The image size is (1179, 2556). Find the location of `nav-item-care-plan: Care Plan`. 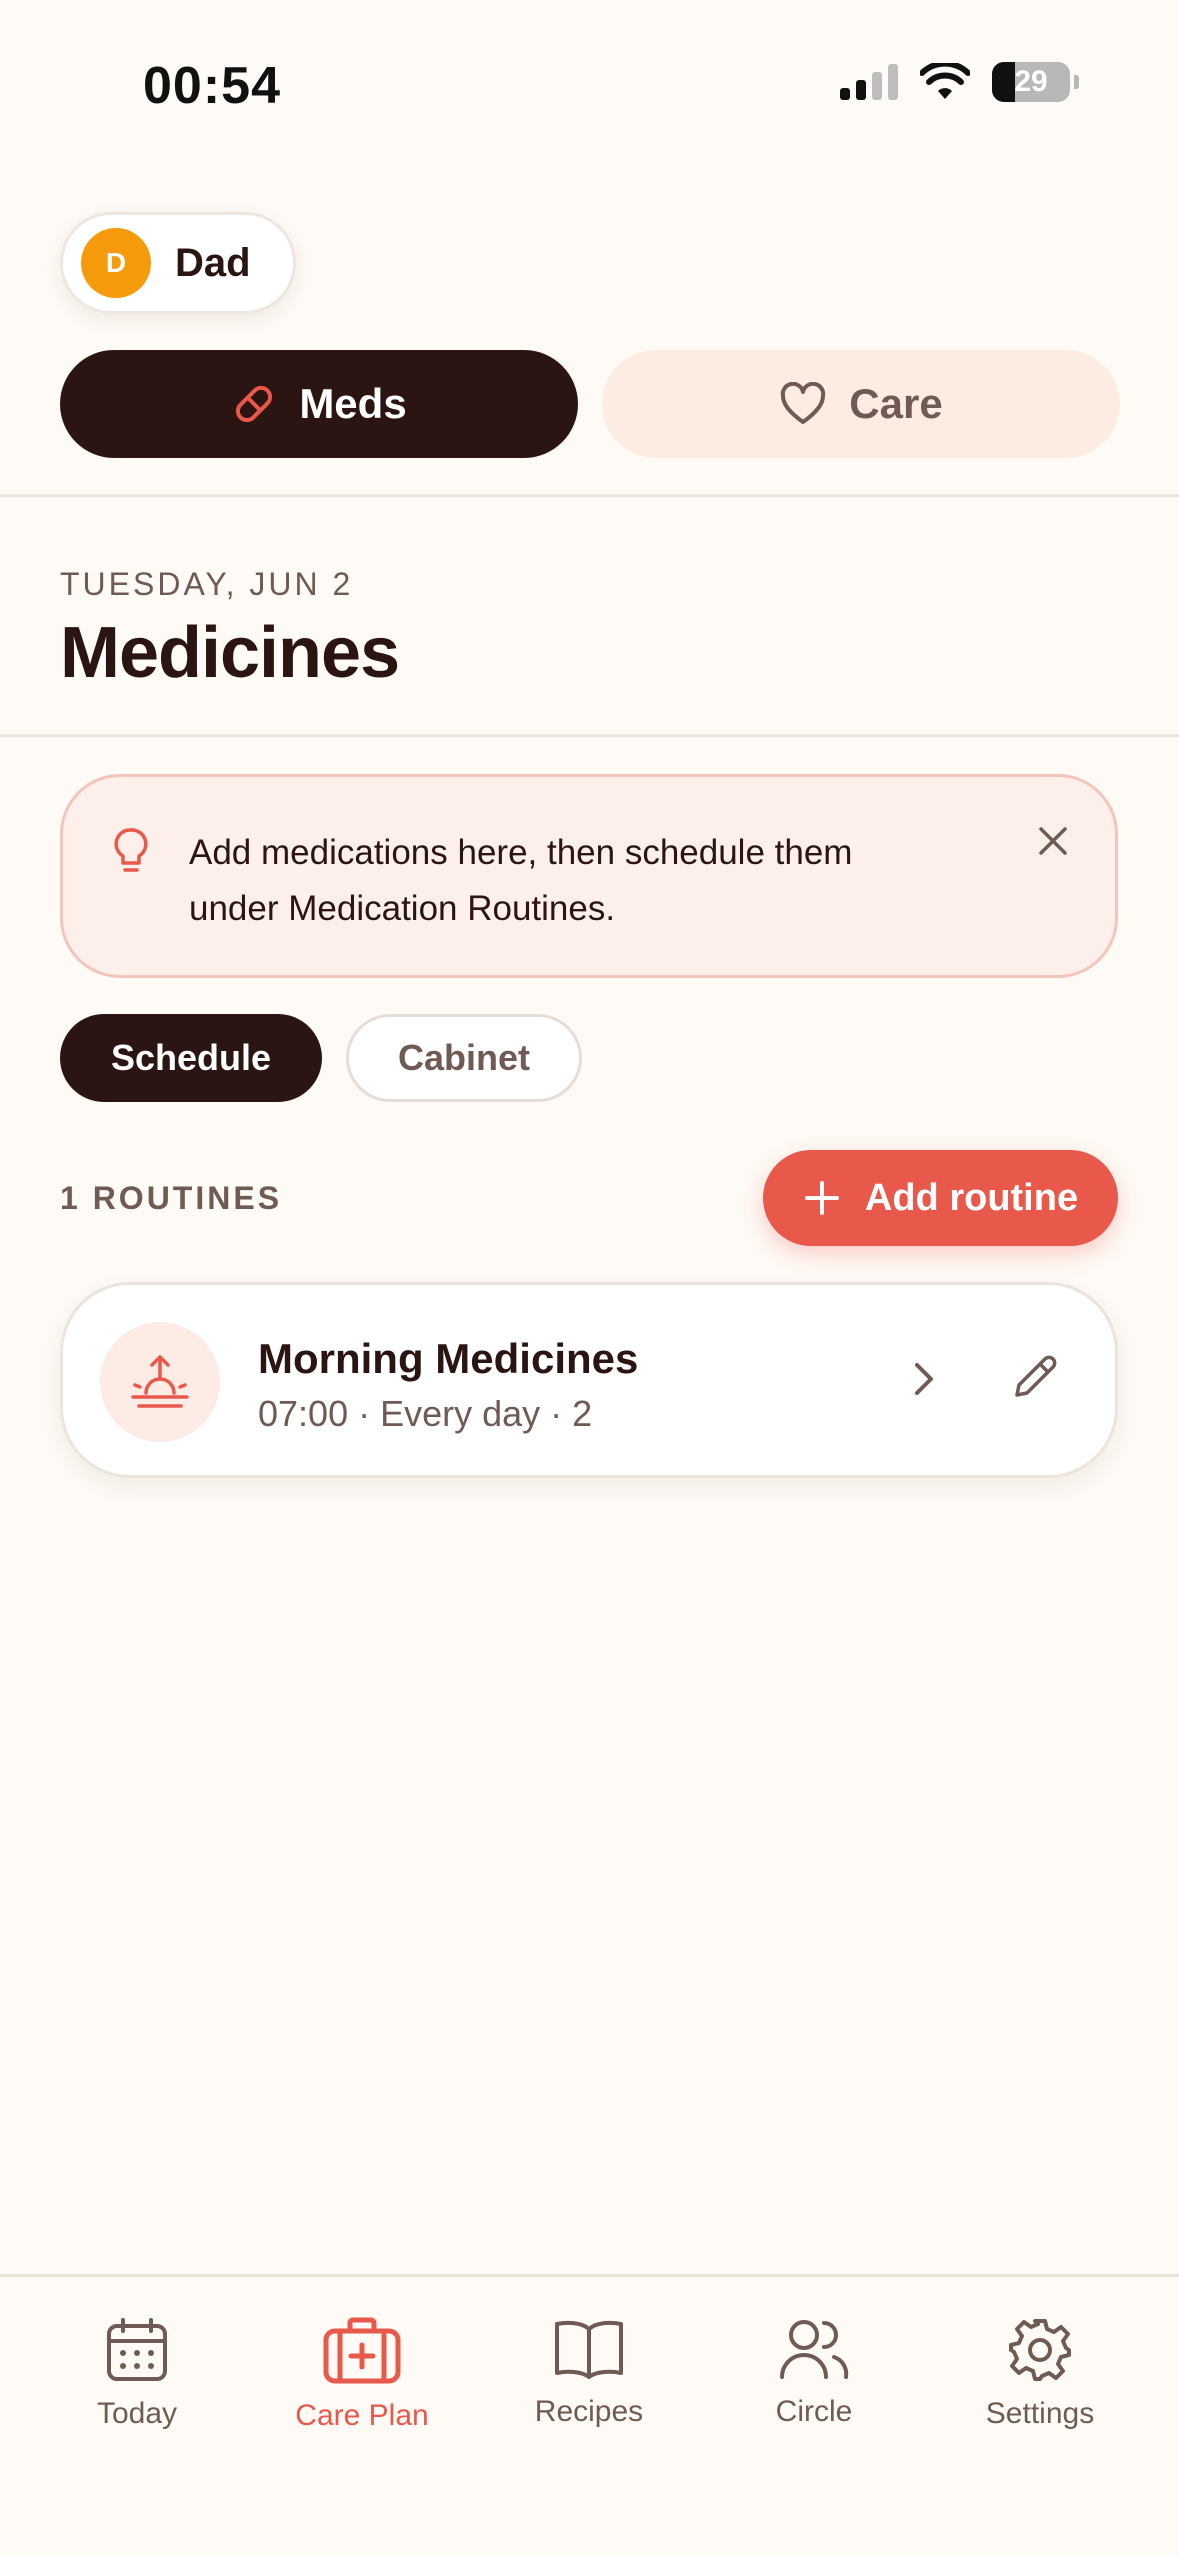

nav-item-care-plan: Care Plan is located at coordinates (362, 2375).